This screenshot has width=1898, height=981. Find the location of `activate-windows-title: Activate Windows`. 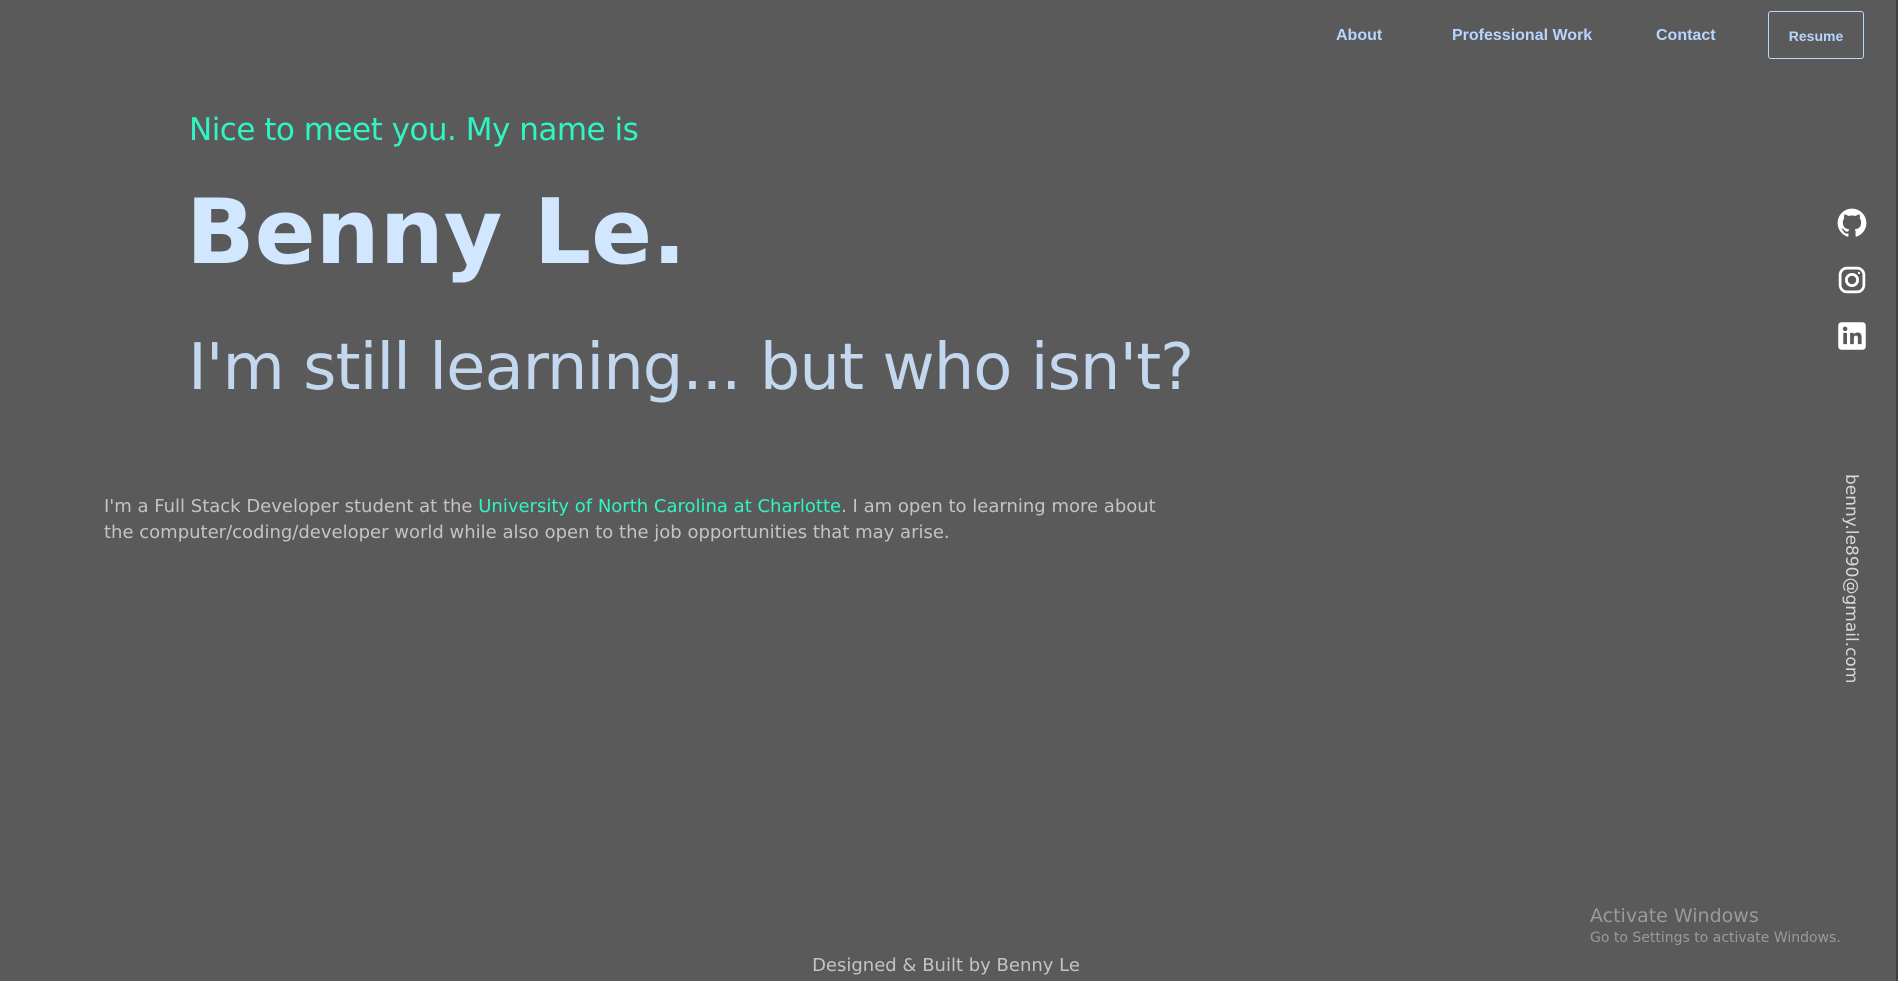

activate-windows-title: Activate Windows is located at coordinates (1674, 916).